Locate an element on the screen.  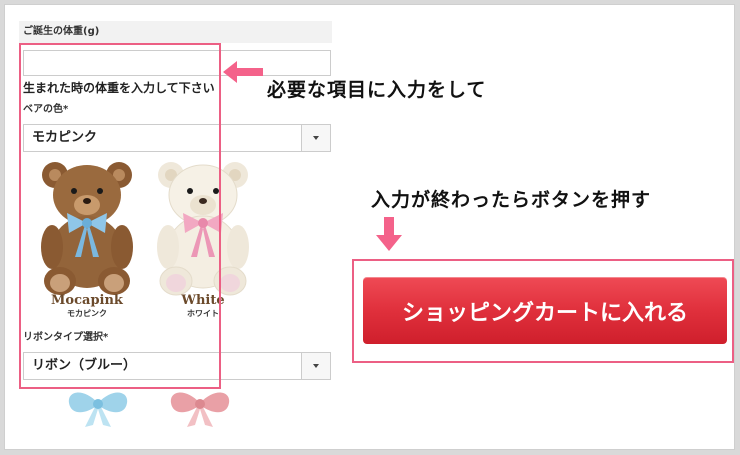
pink-ribbon-image is located at coordinates (200, 406).